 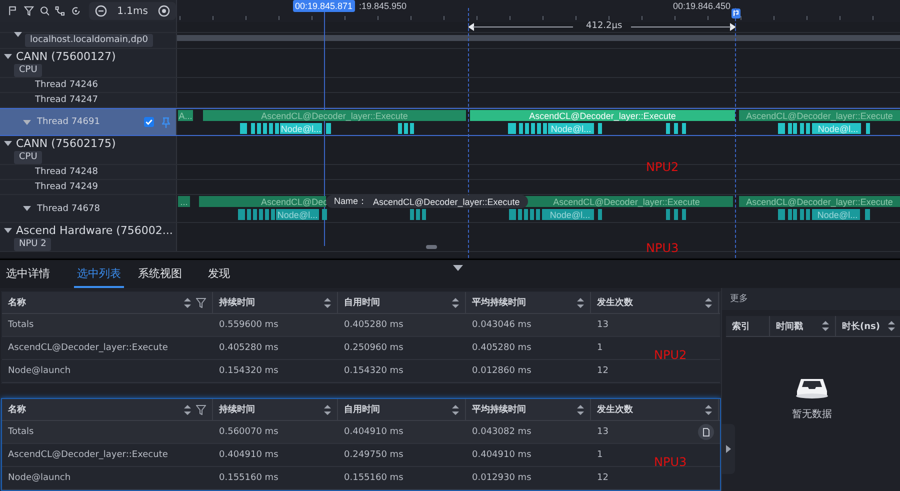 I want to click on column-header: 索引, so click(x=741, y=326).